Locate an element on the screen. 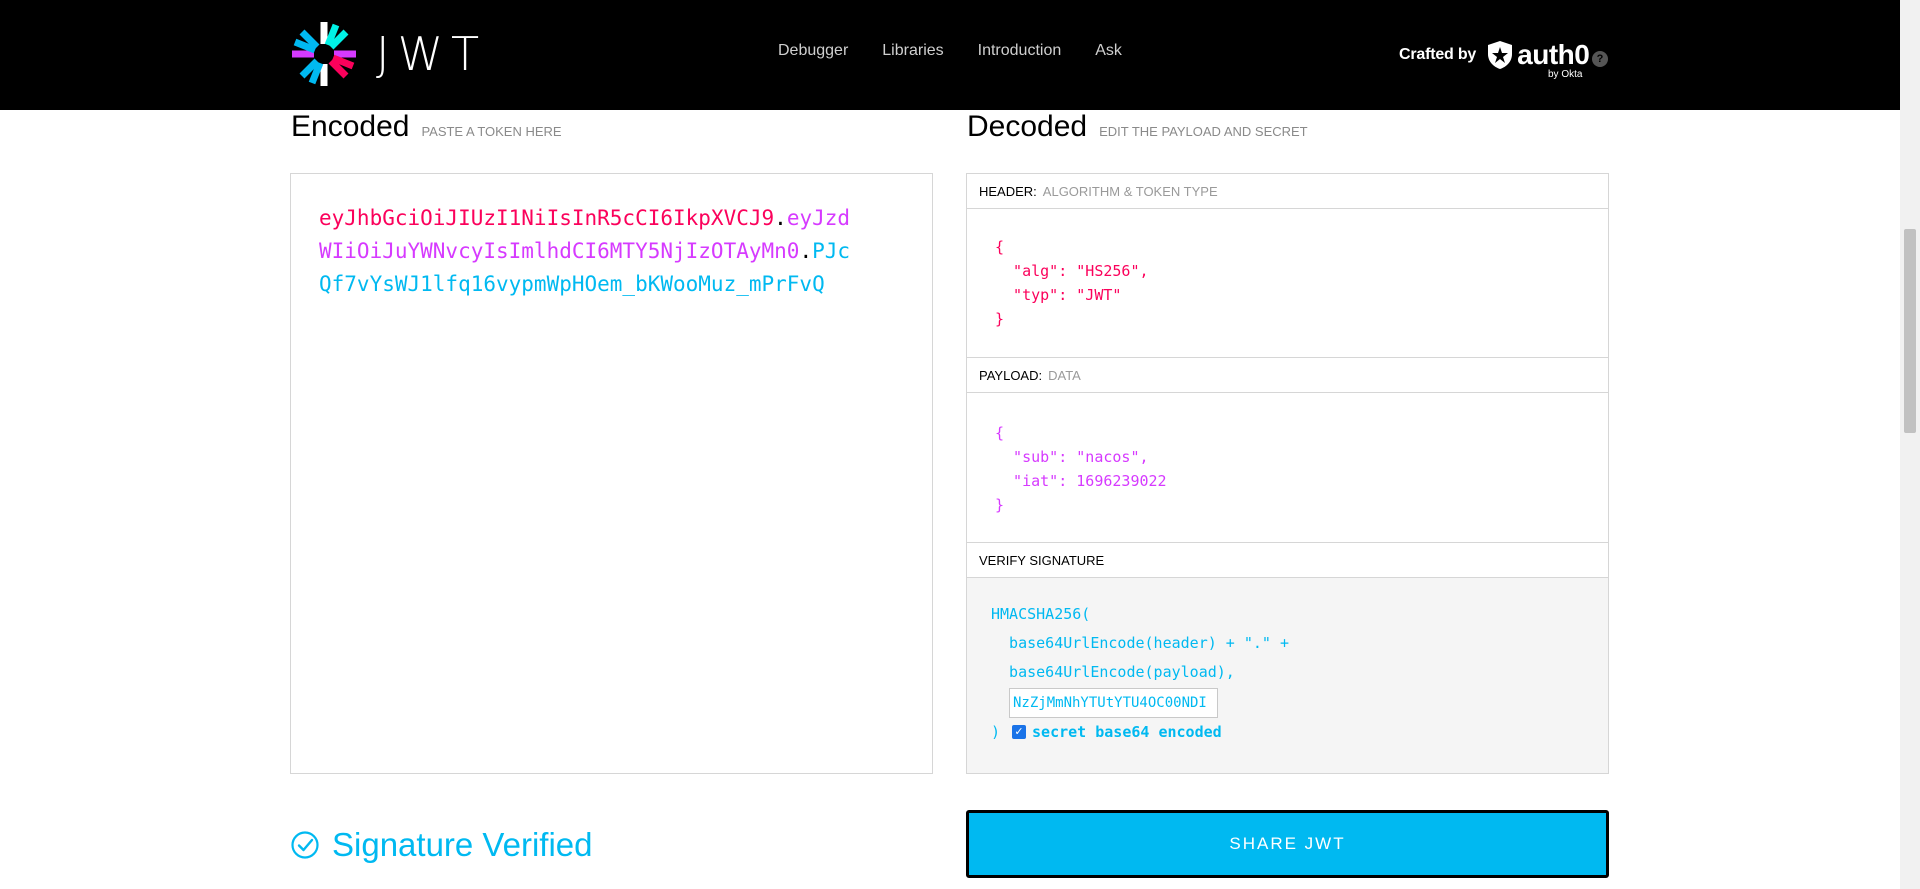  page-scrollbar is located at coordinates (1910, 444).